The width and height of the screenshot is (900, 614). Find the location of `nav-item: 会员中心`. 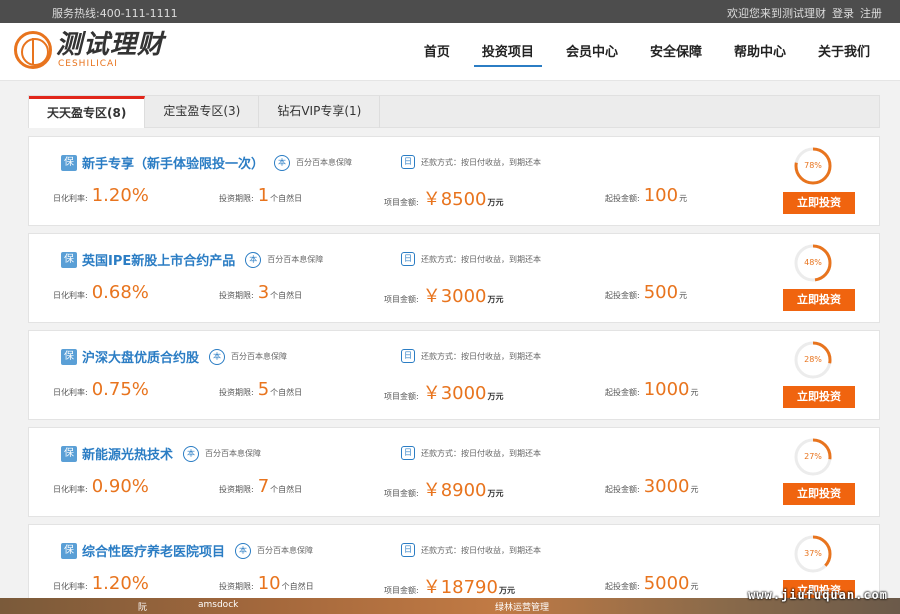

nav-item: 会员中心 is located at coordinates (592, 56).